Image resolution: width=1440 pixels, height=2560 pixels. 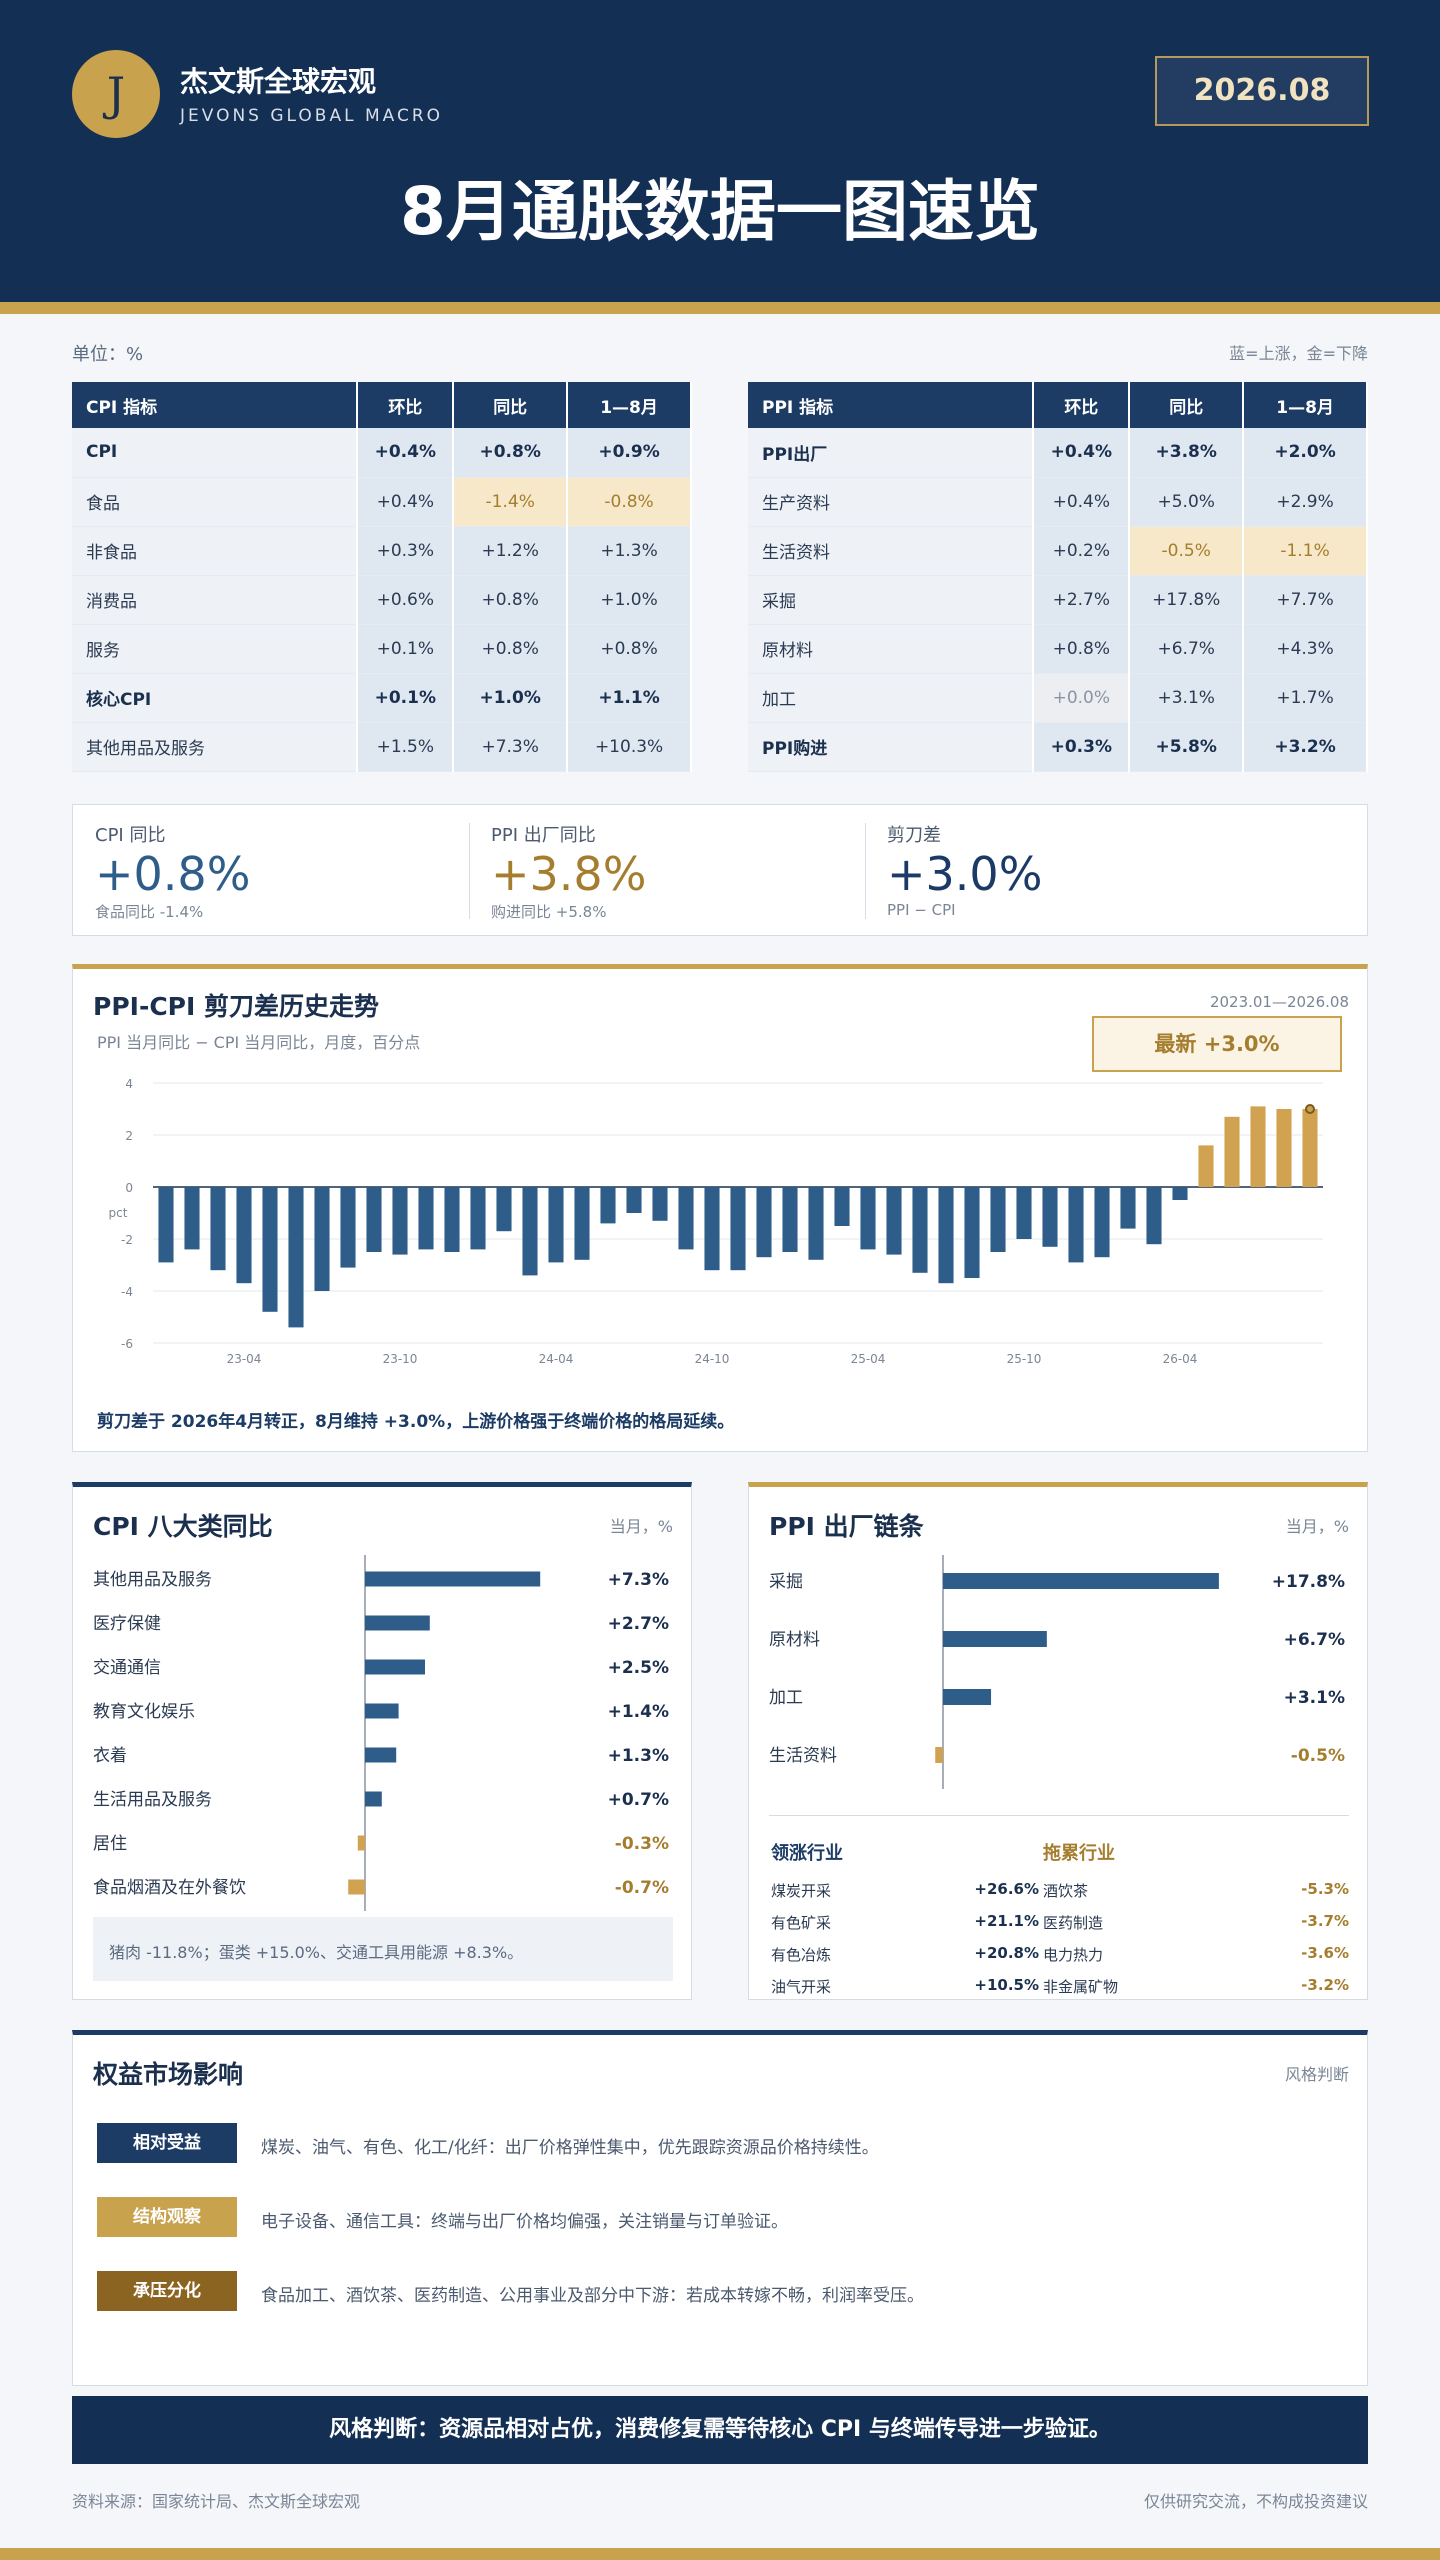 I want to click on cpi-cell-yoy: -1.4%, so click(x=511, y=502).